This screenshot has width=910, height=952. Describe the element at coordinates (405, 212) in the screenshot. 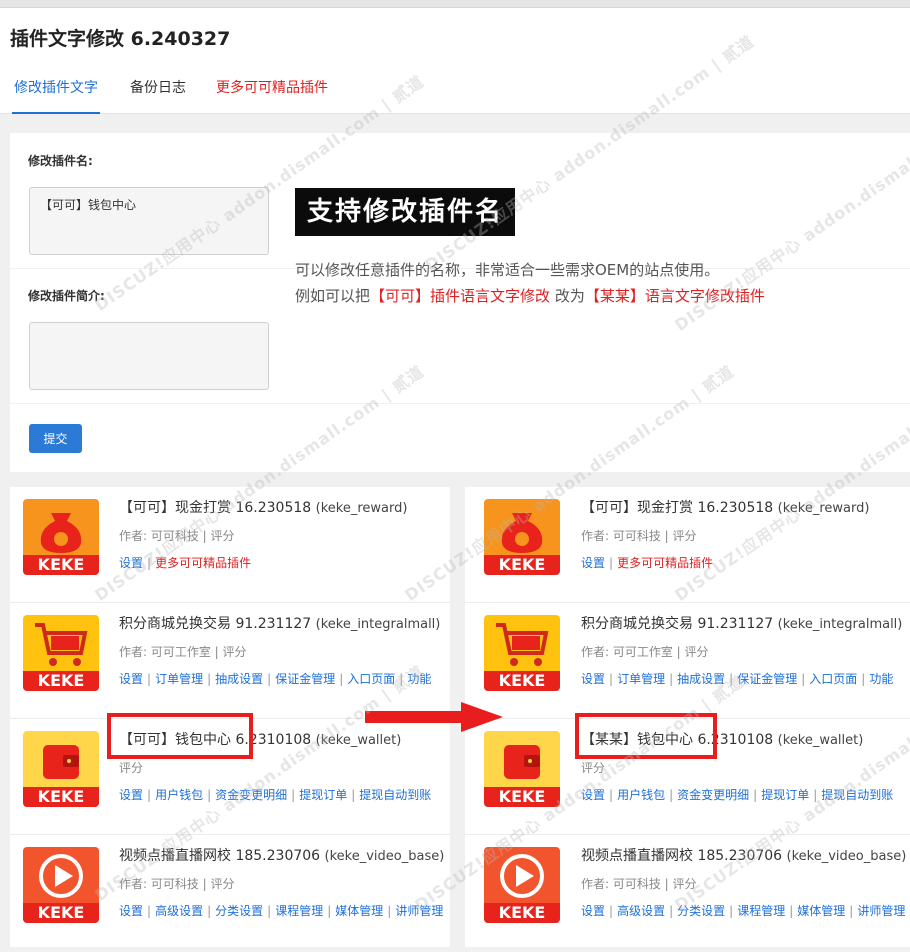

I see `promo-banner: 支持修改插件名` at that location.